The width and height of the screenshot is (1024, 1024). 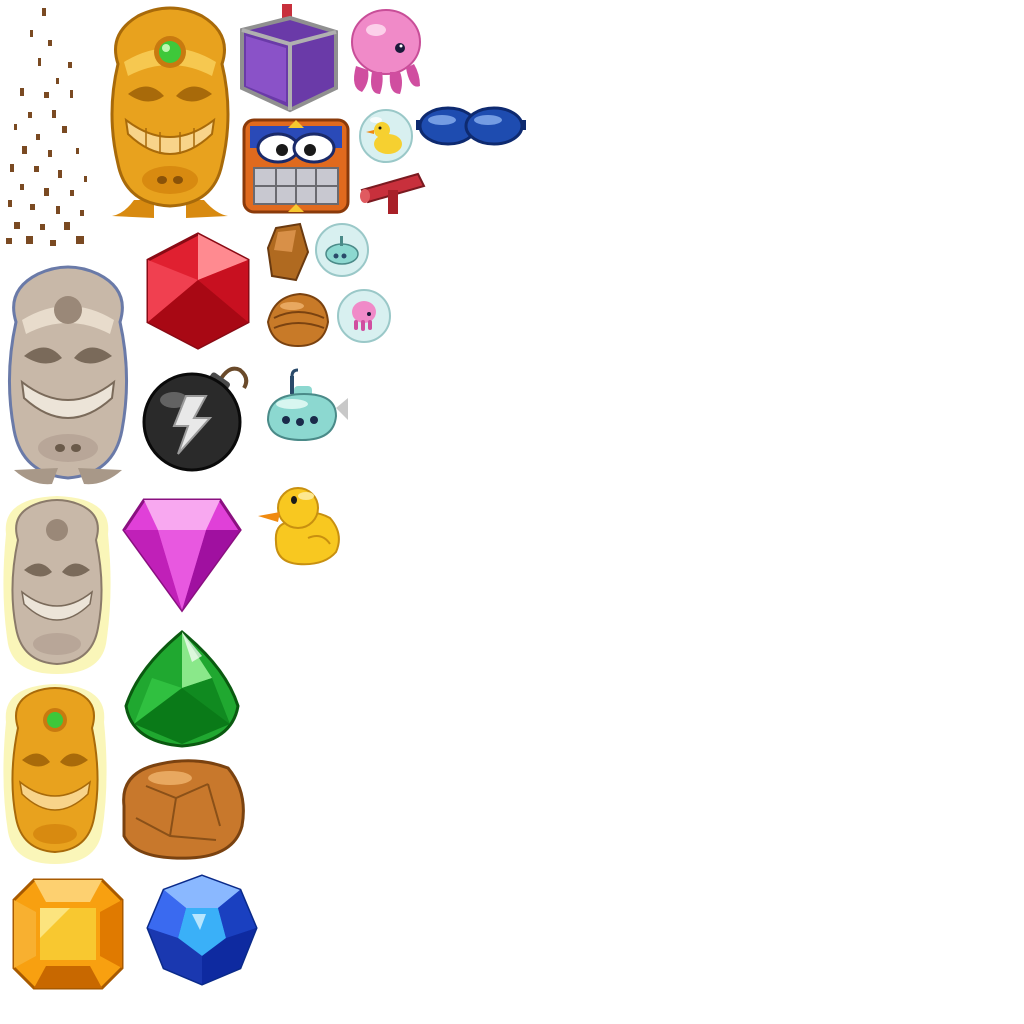 I want to click on purple-crate-plunger-icon, so click(x=288, y=58).